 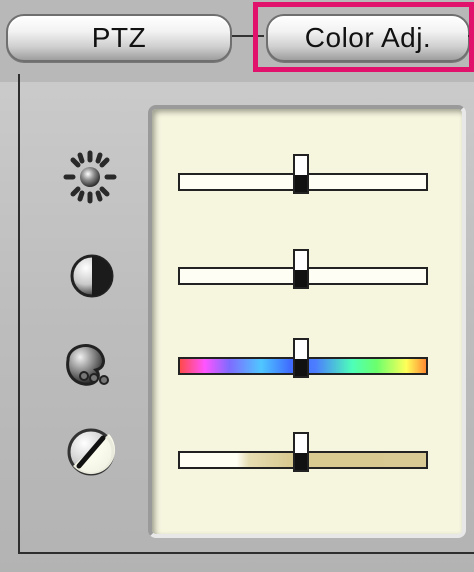 I want to click on contrast-icon, so click(x=92, y=276).